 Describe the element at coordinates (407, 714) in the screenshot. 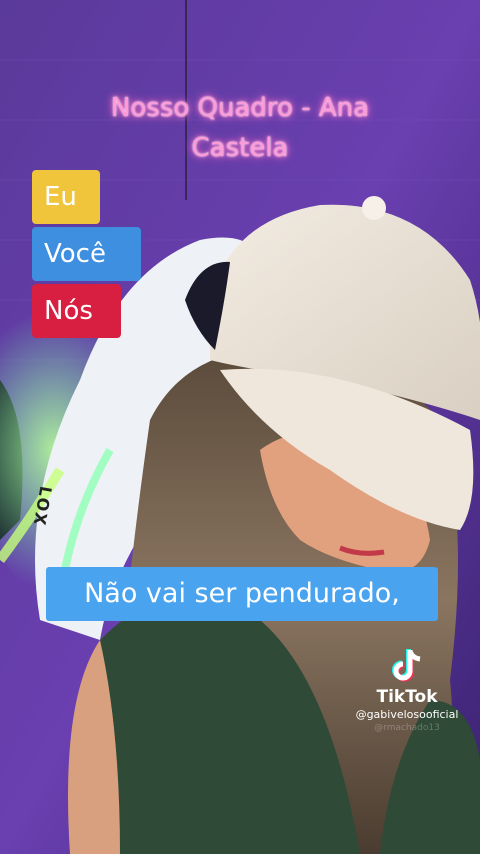

I see `tiktok-username: @gabivelosooficial` at that location.